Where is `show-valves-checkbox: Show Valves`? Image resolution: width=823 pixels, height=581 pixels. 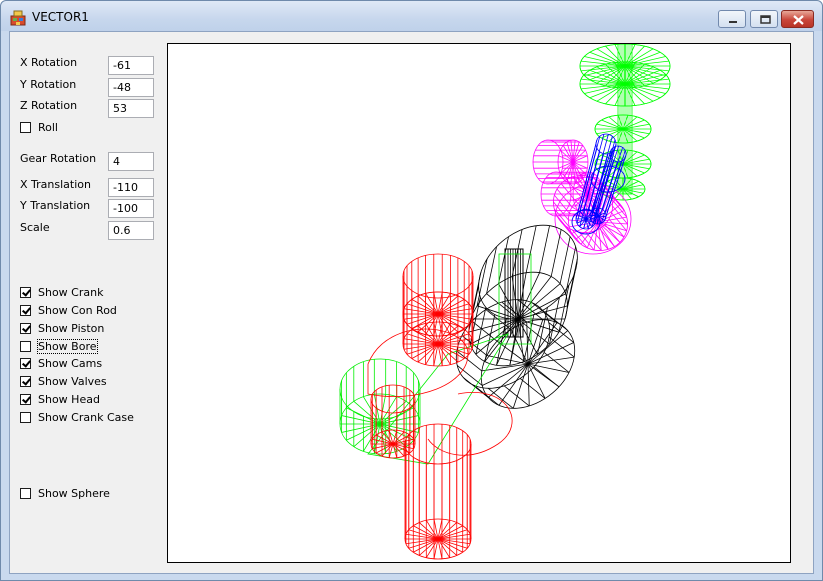
show-valves-checkbox: Show Valves is located at coordinates (63, 381).